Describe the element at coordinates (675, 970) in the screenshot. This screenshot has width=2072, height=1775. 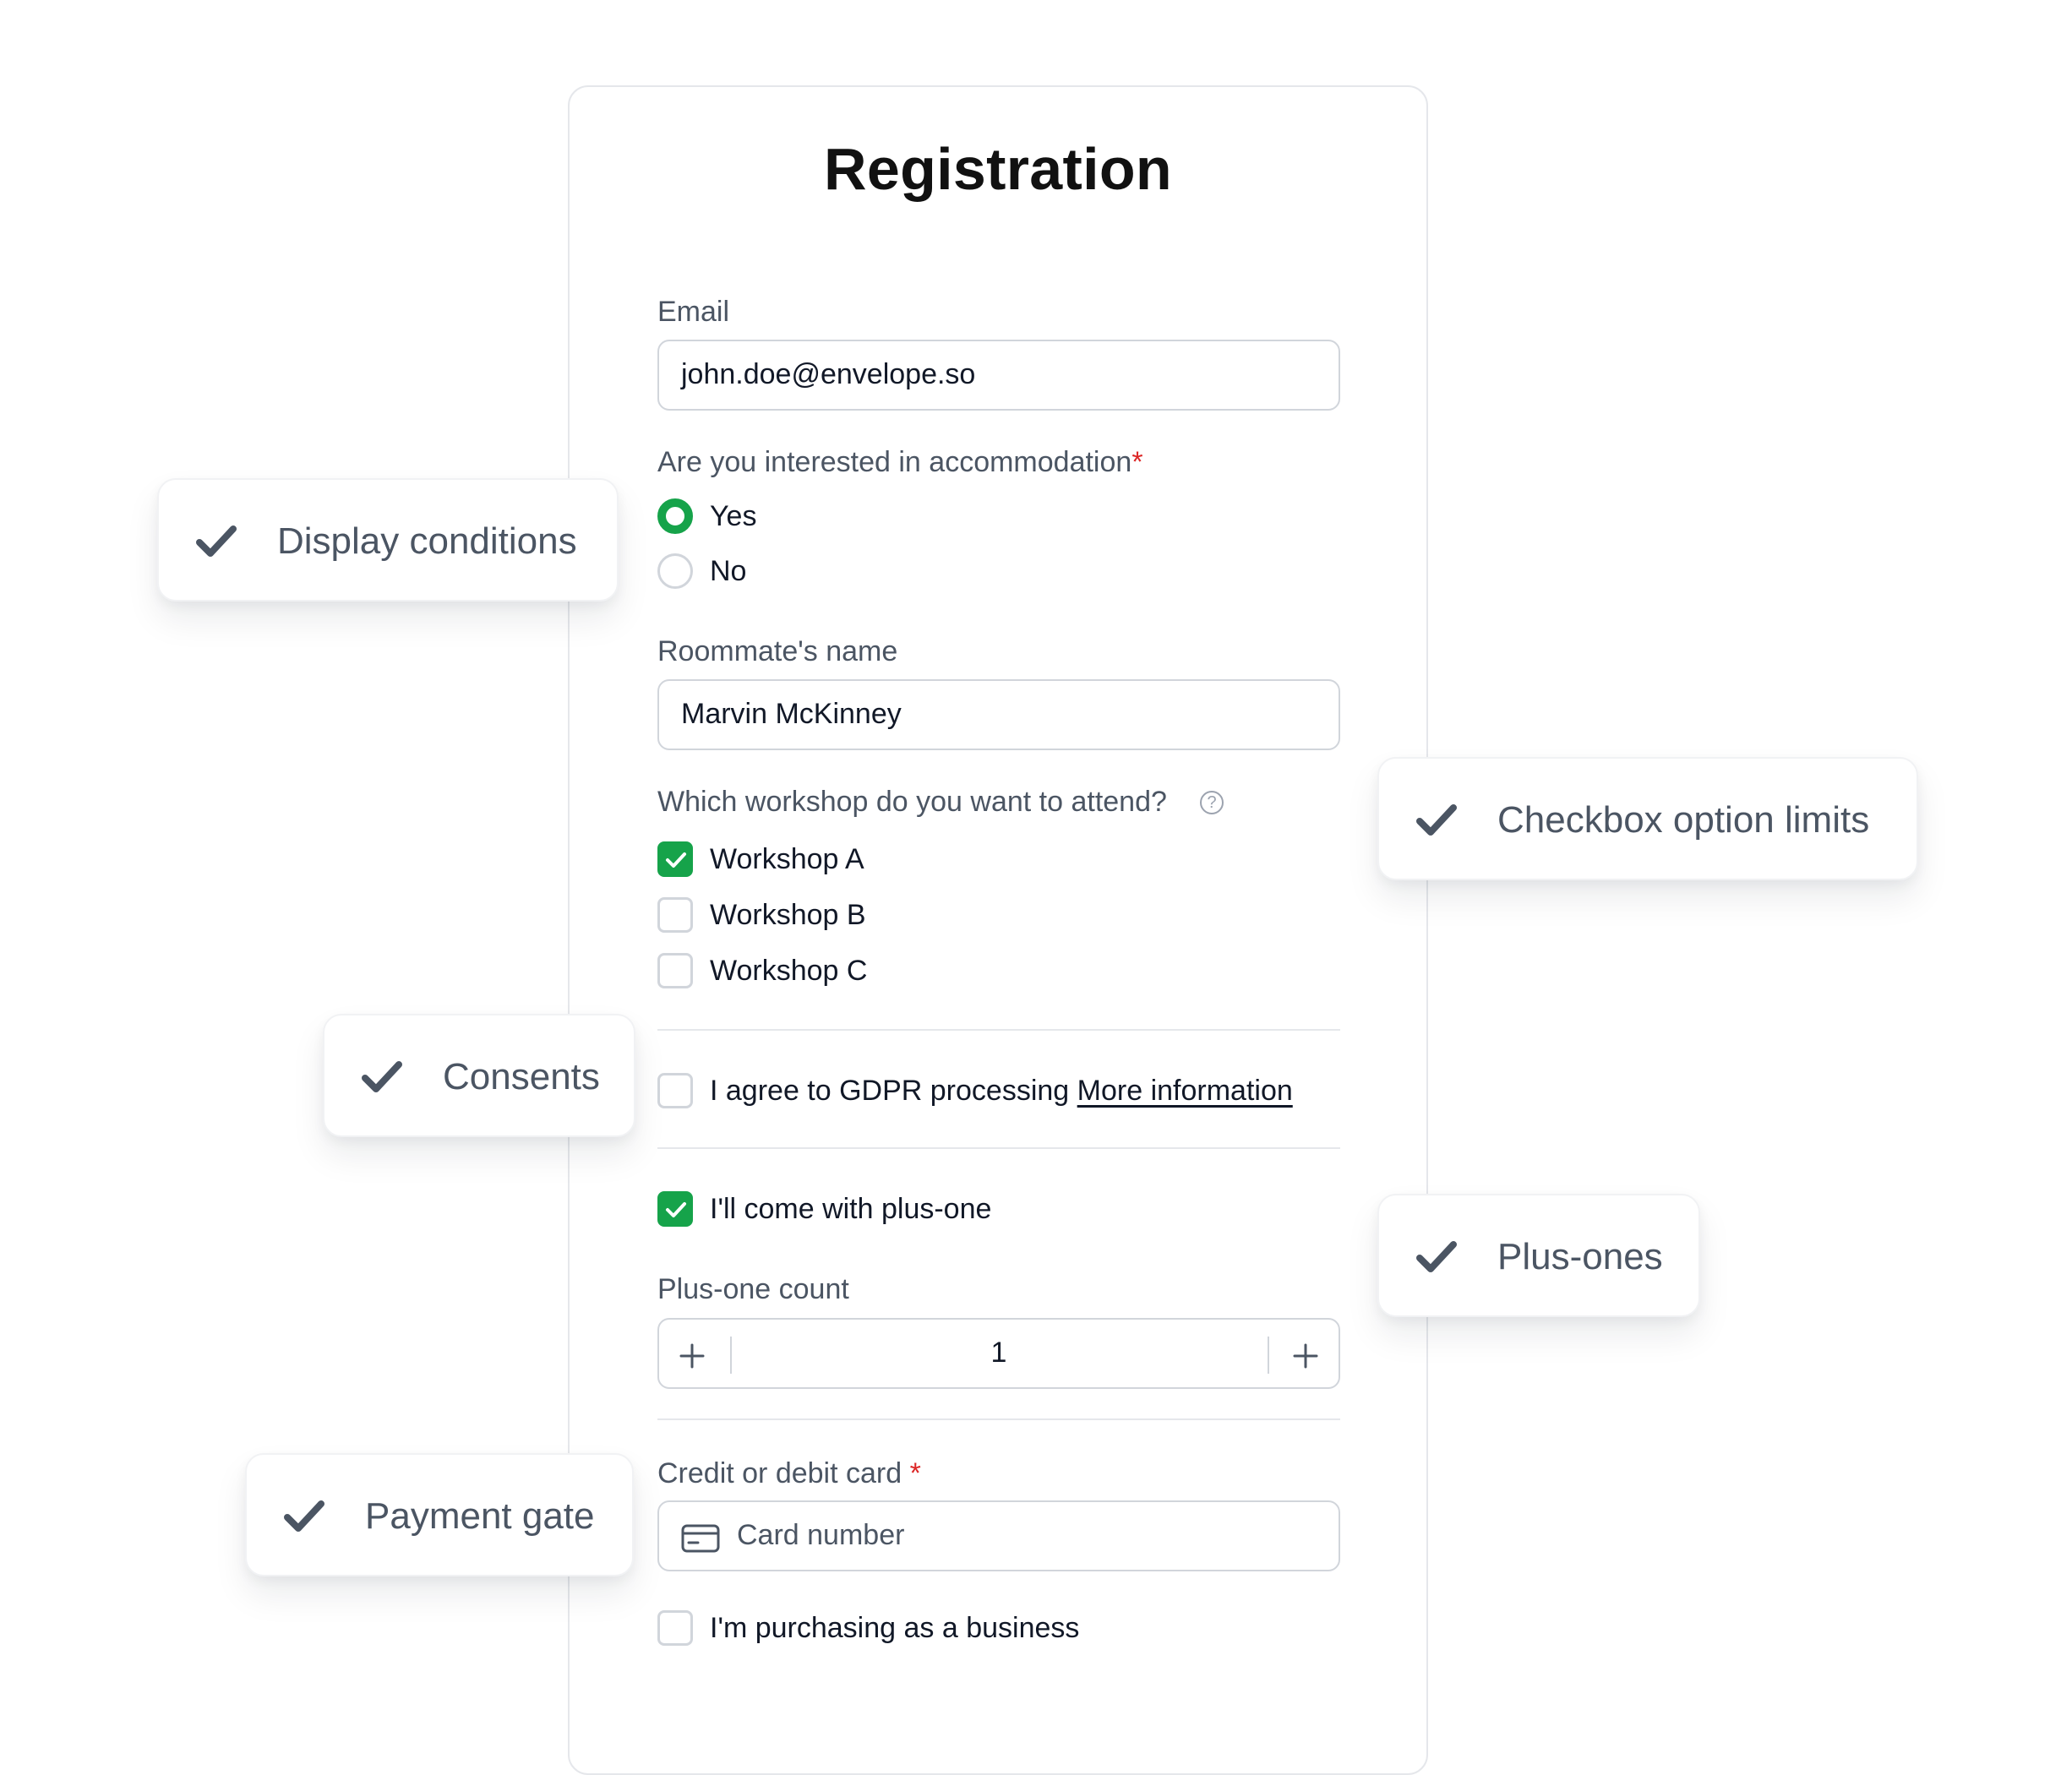
I see `checkbox-workshop-c` at that location.